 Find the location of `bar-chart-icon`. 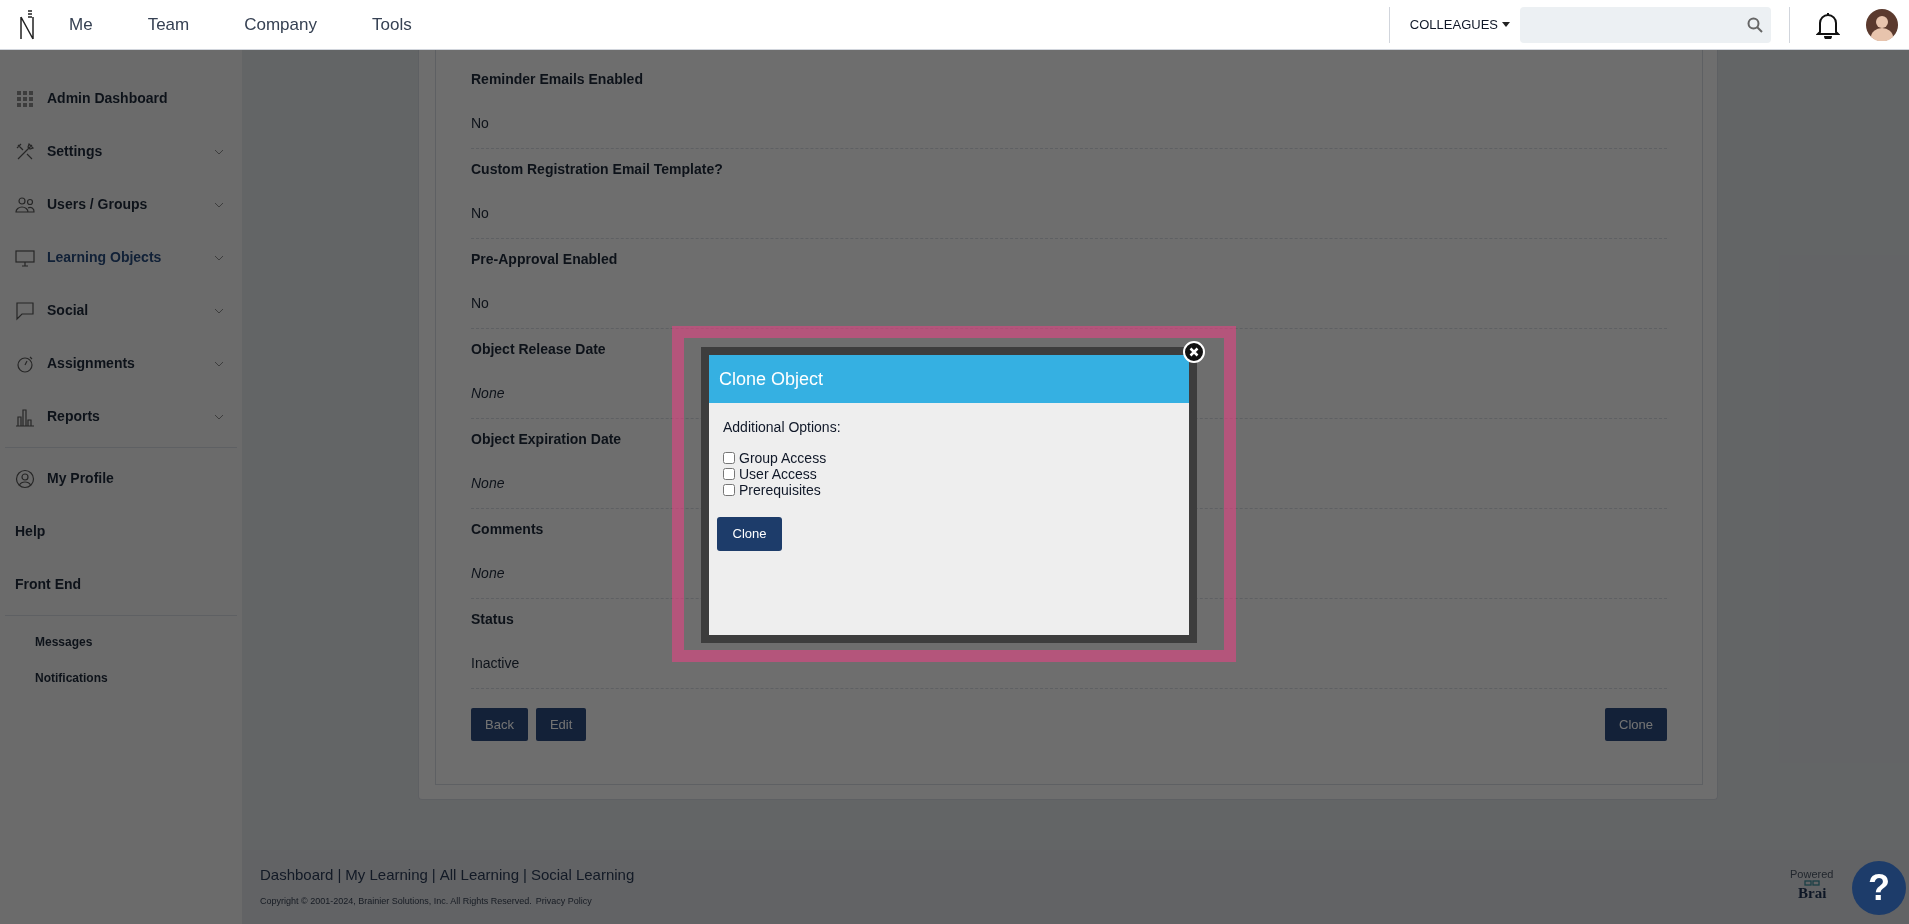

bar-chart-icon is located at coordinates (25, 416).